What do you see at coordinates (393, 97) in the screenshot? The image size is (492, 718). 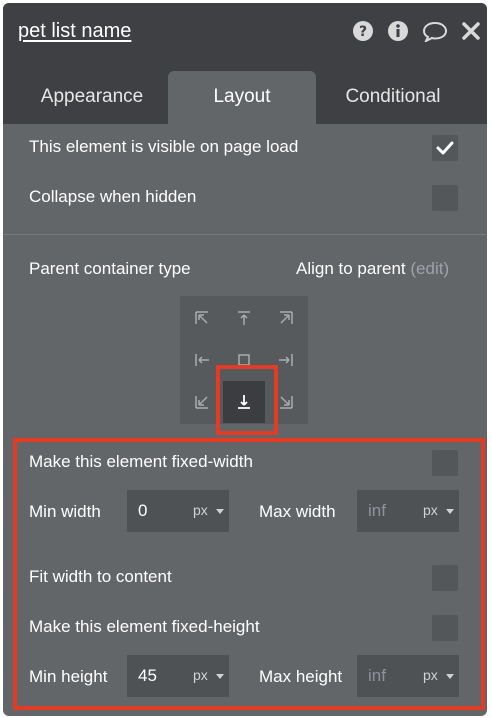 I see `tab-conditional: Conditional` at bounding box center [393, 97].